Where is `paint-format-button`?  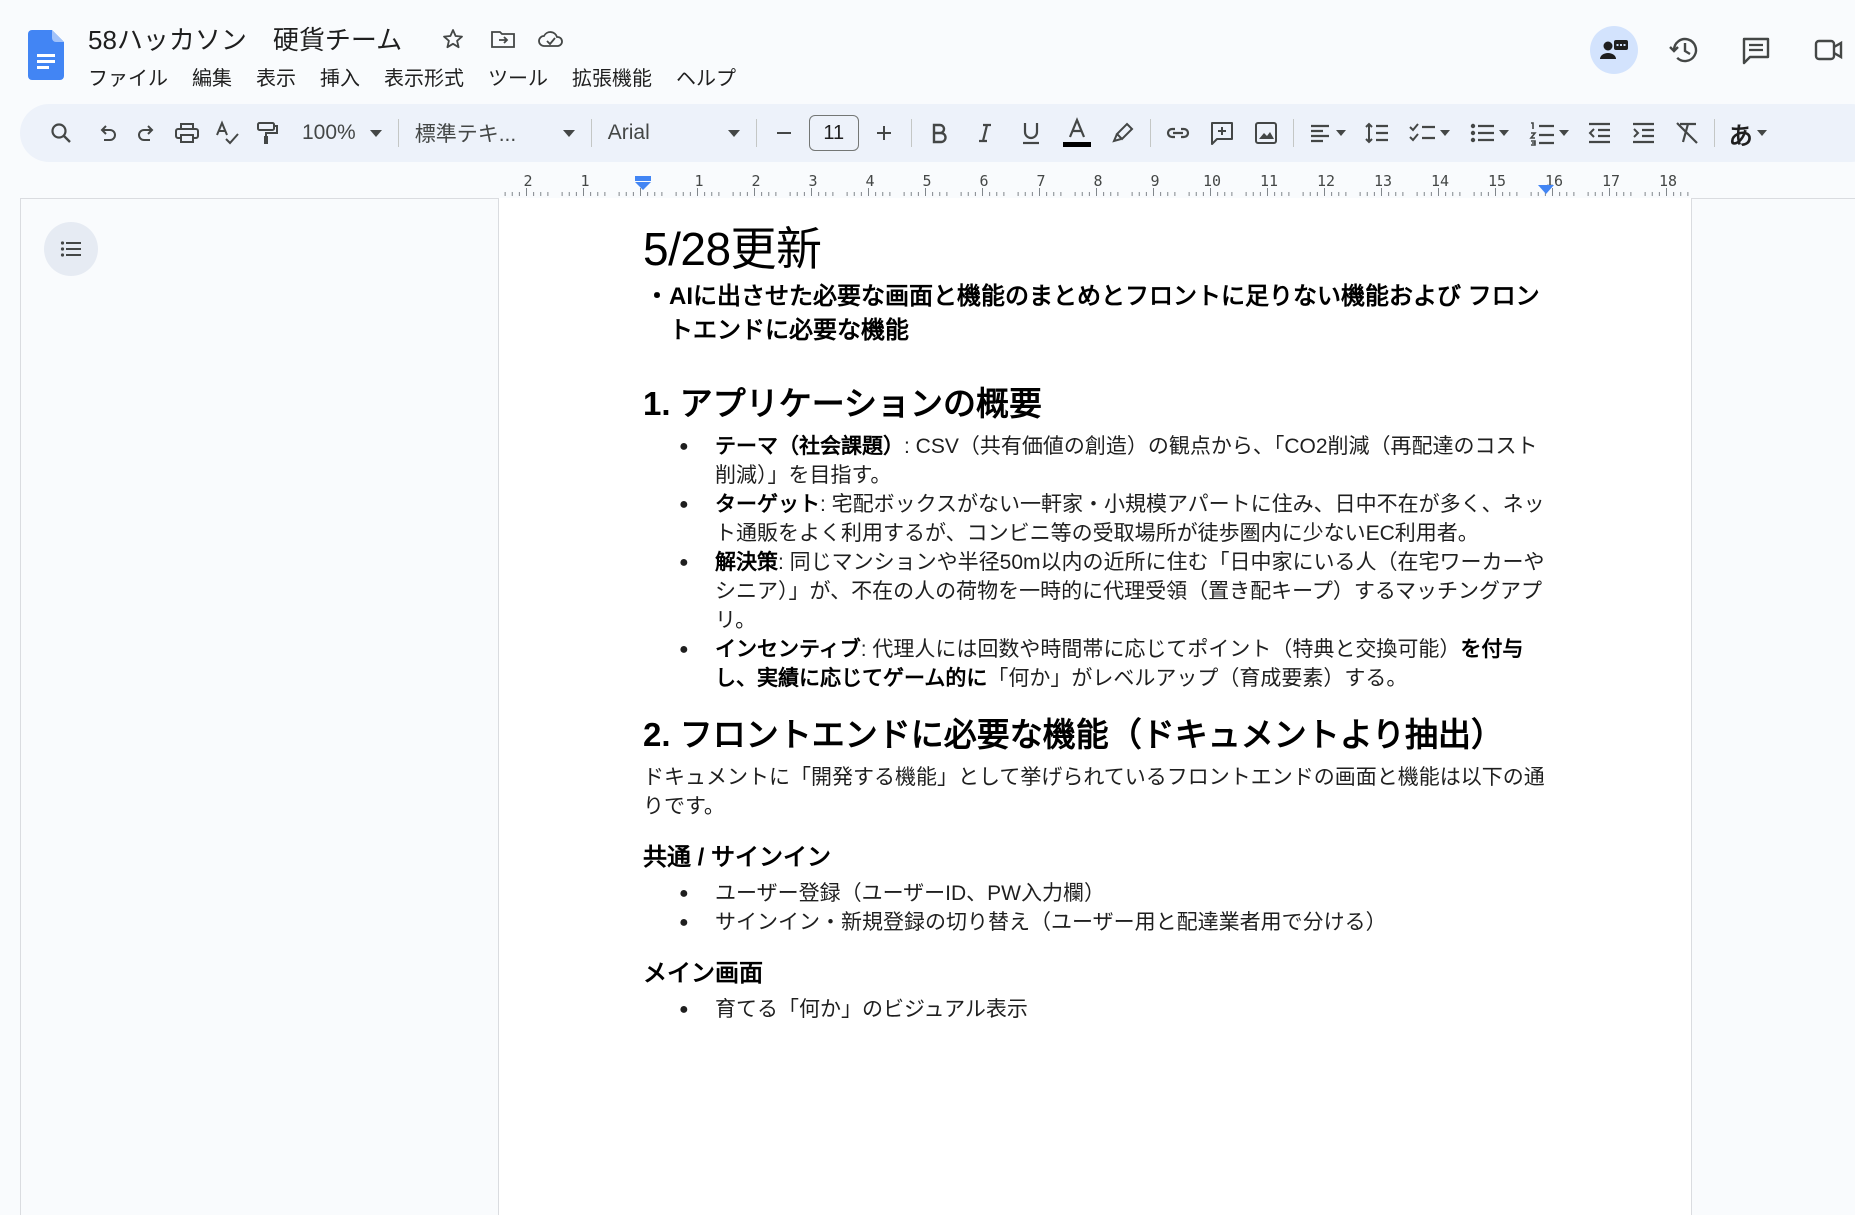
paint-format-button is located at coordinates (267, 133).